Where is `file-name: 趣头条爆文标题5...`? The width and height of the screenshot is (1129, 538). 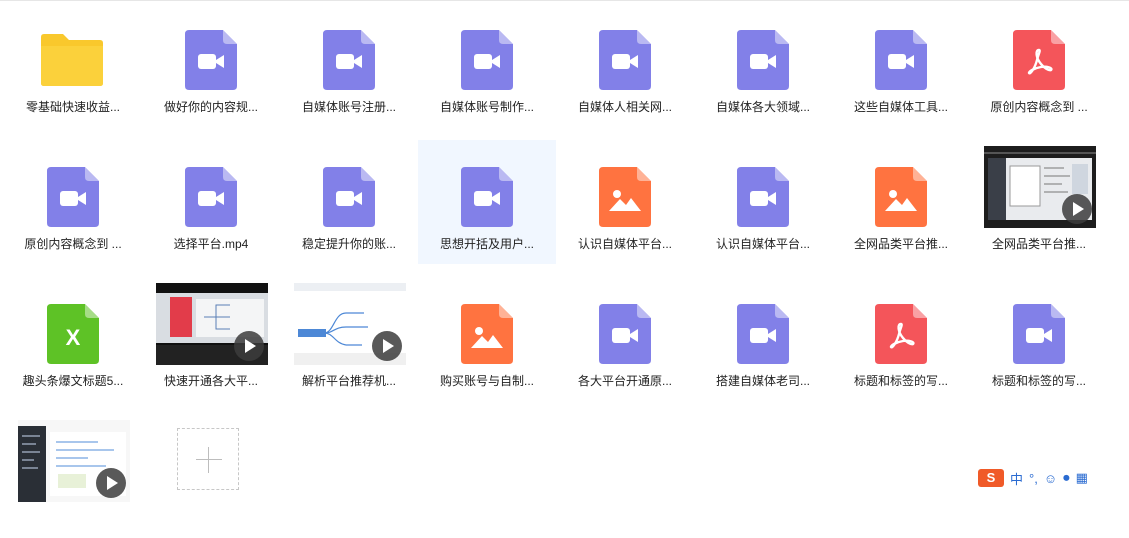
file-name: 趣头条爆文标题5... is located at coordinates (73, 381).